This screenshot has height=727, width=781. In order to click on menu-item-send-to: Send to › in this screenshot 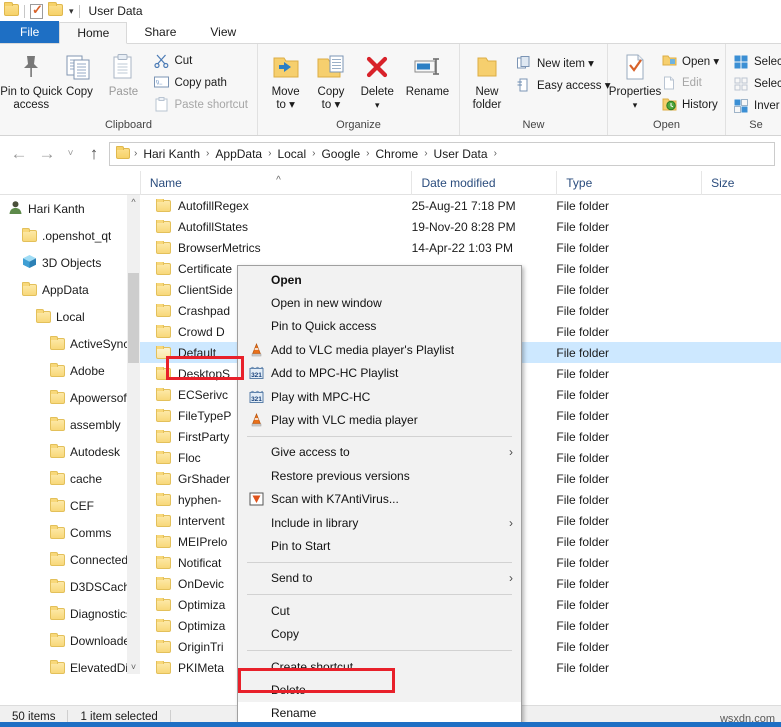, I will do `click(379, 578)`.